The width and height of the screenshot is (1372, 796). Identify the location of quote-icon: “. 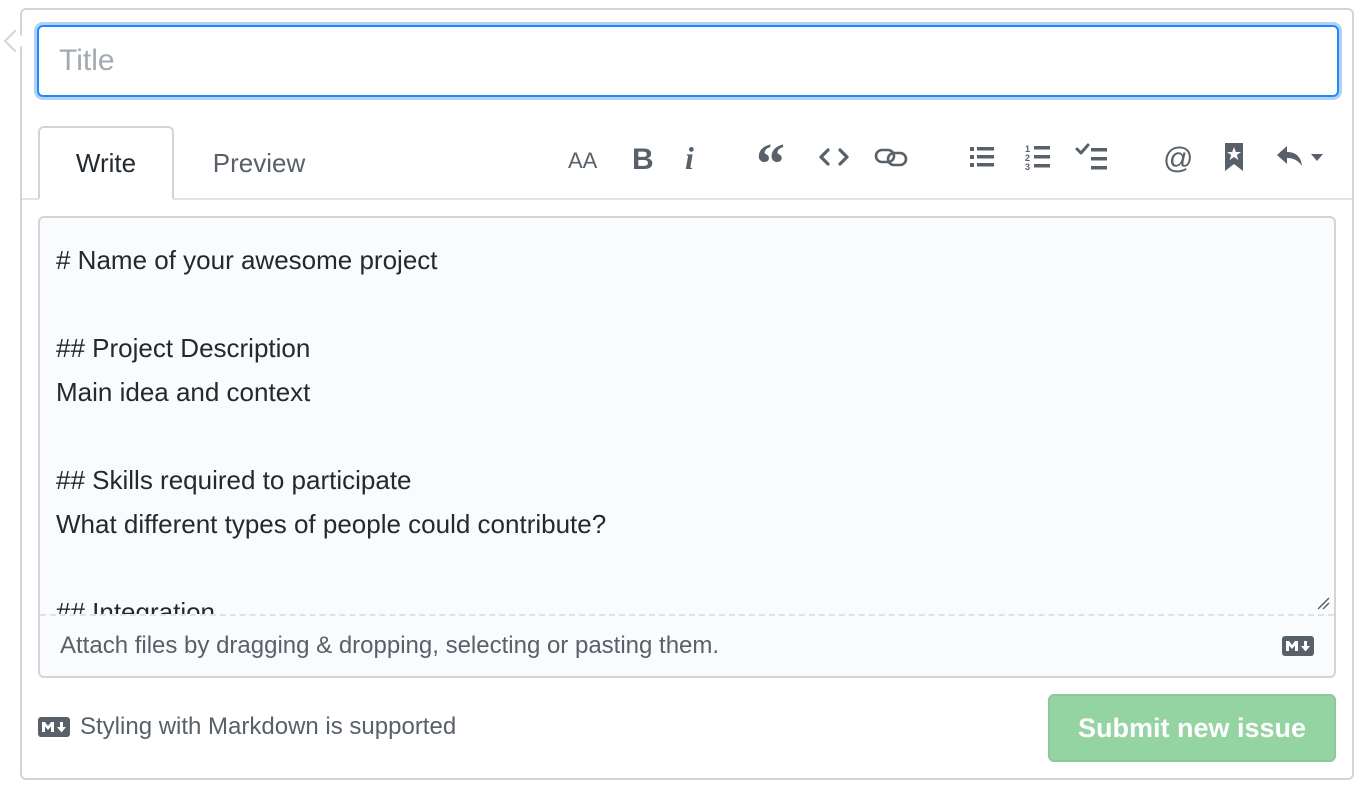
(772, 157).